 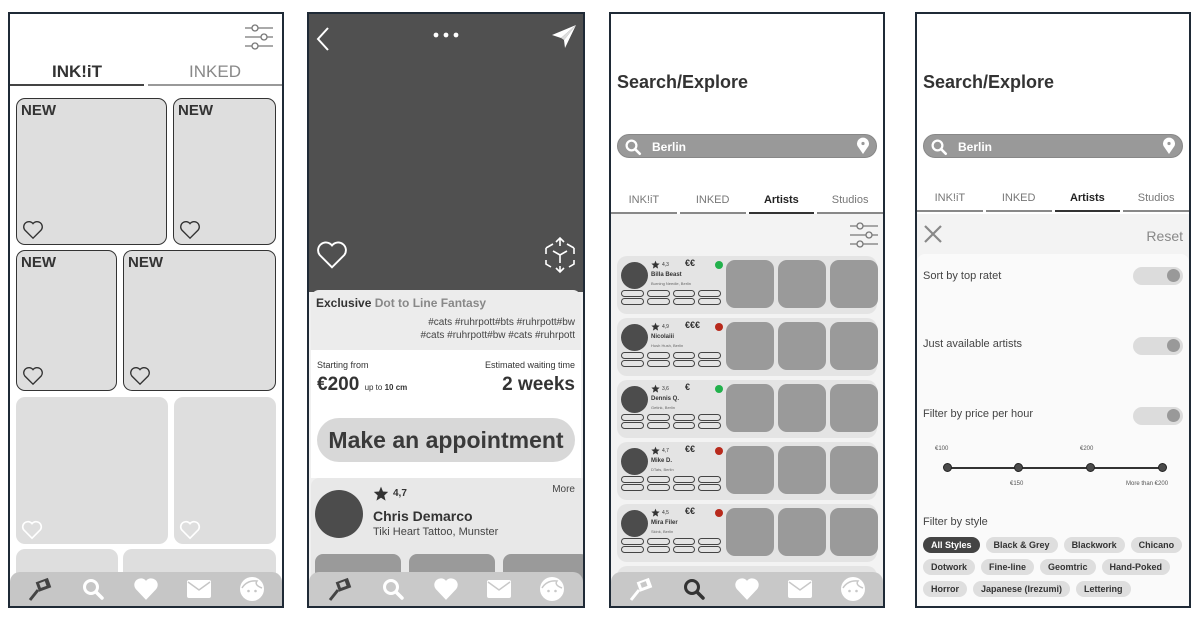 What do you see at coordinates (1068, 567) in the screenshot?
I see `style-chip: Geomtric` at bounding box center [1068, 567].